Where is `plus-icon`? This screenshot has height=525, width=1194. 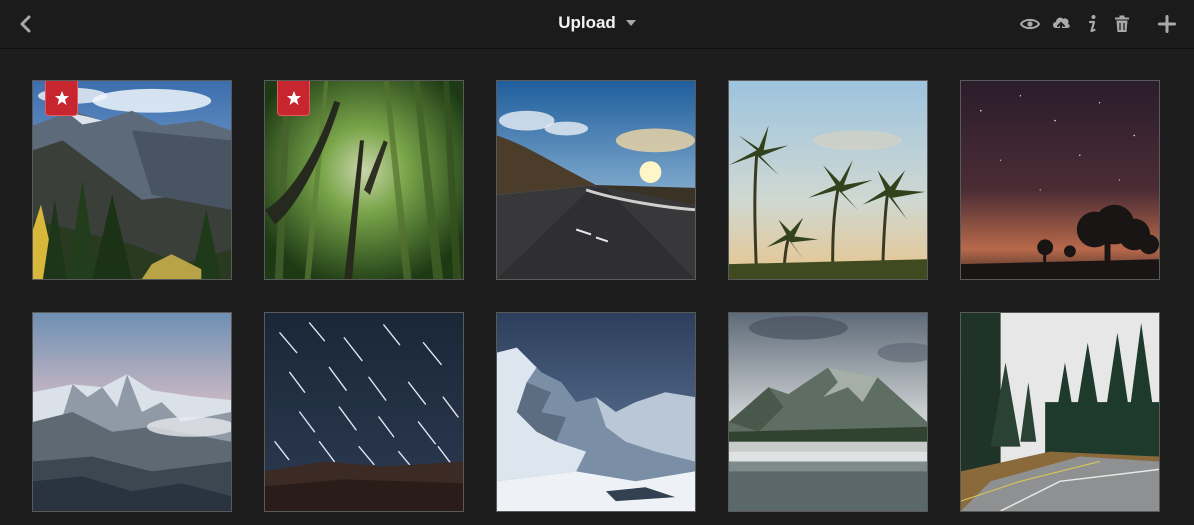 plus-icon is located at coordinates (1167, 24).